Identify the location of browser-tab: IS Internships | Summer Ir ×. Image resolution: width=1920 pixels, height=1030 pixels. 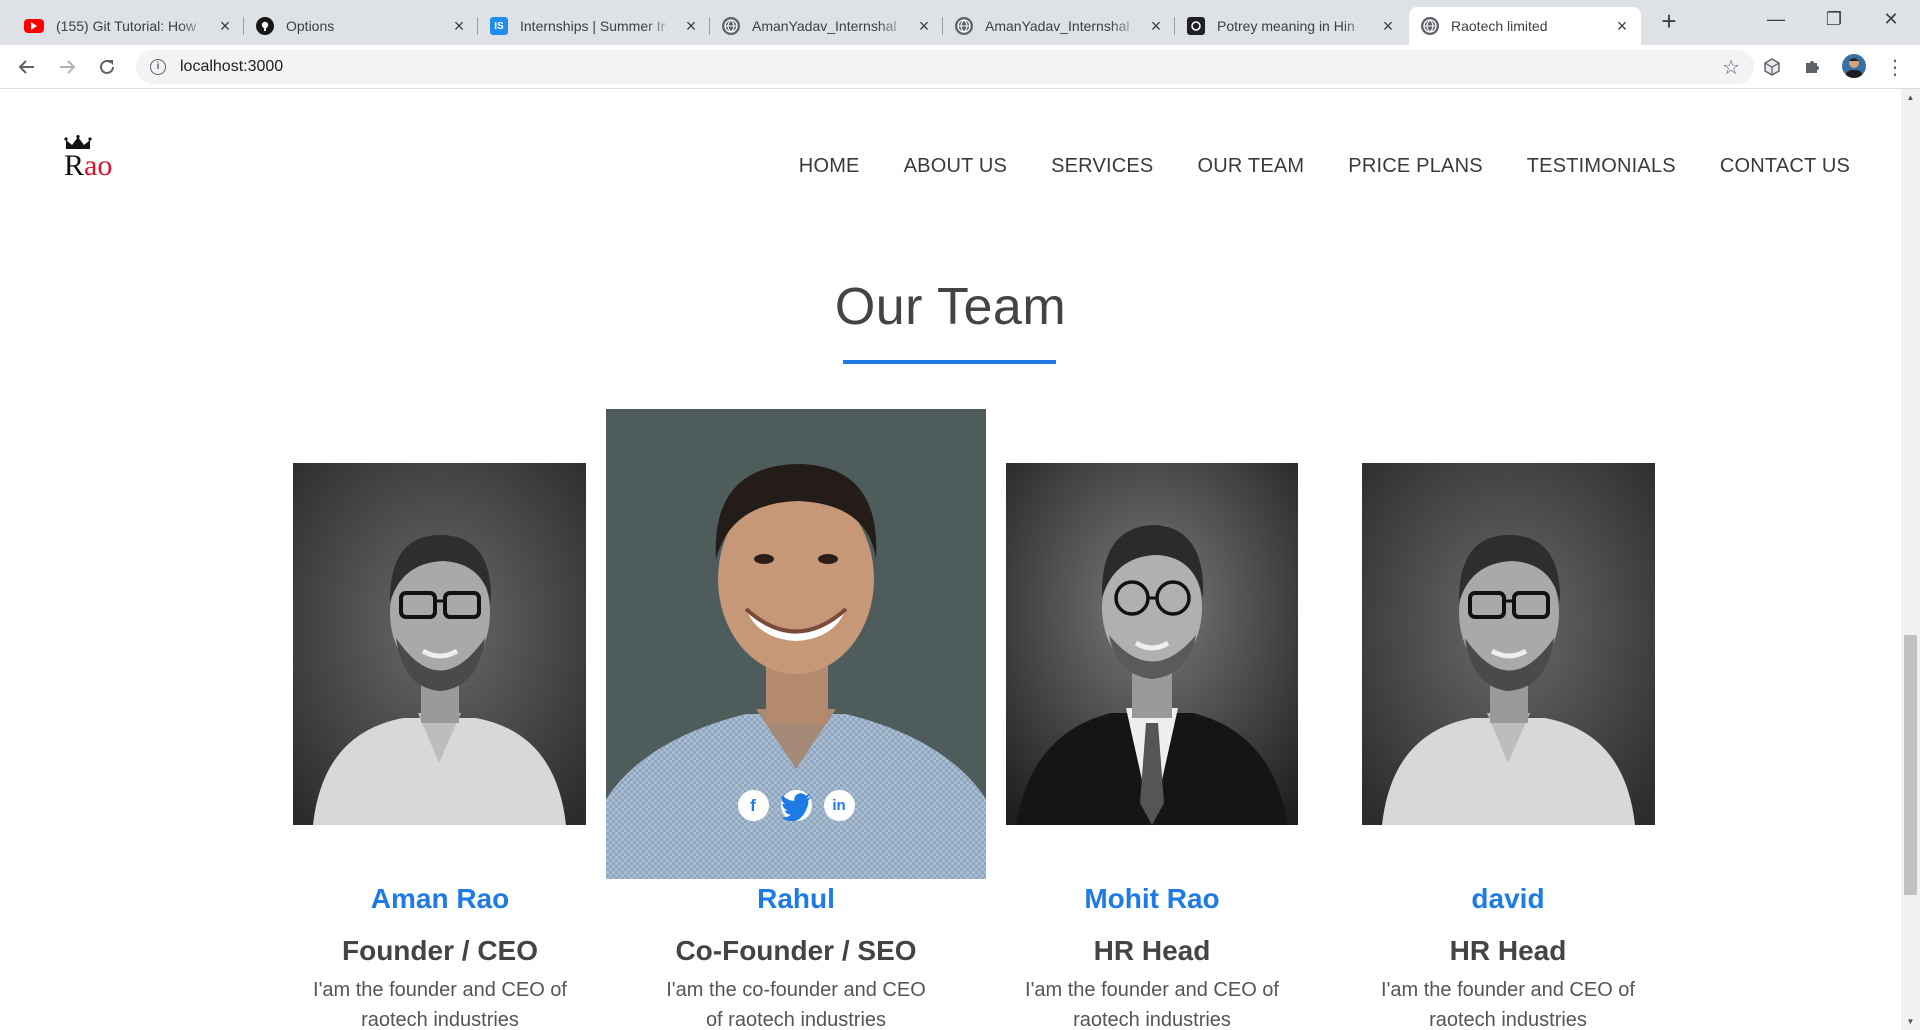
(594, 26).